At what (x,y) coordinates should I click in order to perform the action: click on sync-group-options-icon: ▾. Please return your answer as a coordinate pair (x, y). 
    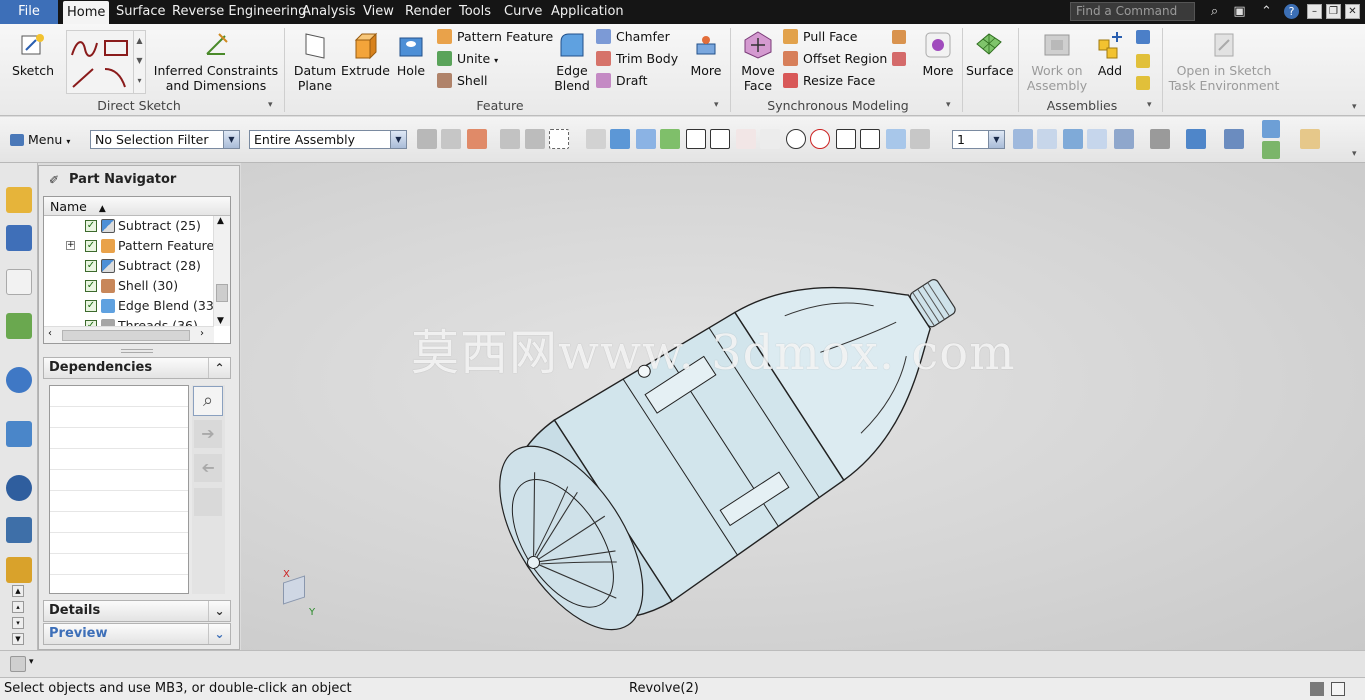
    Looking at the image, I should click on (948, 105).